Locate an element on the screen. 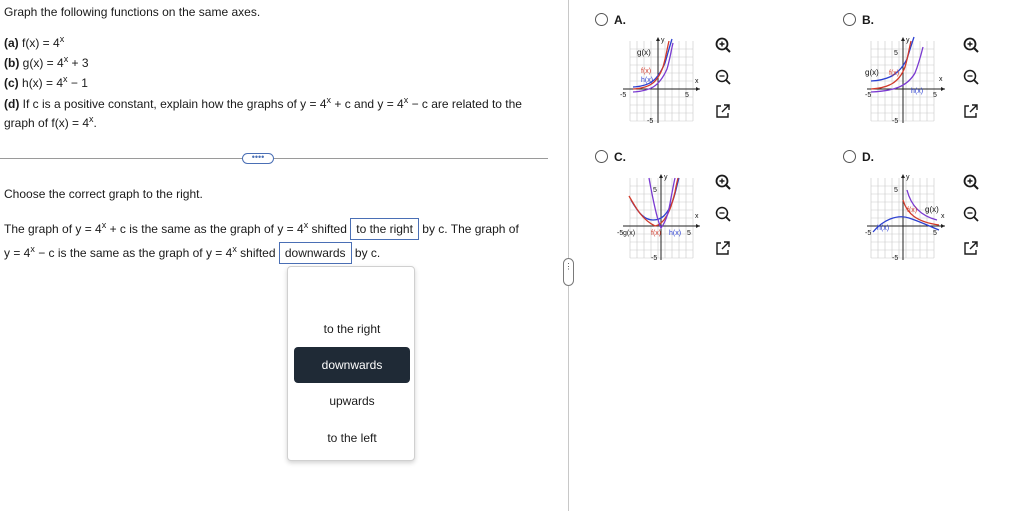  choice-a-label: A. is located at coordinates (620, 20).